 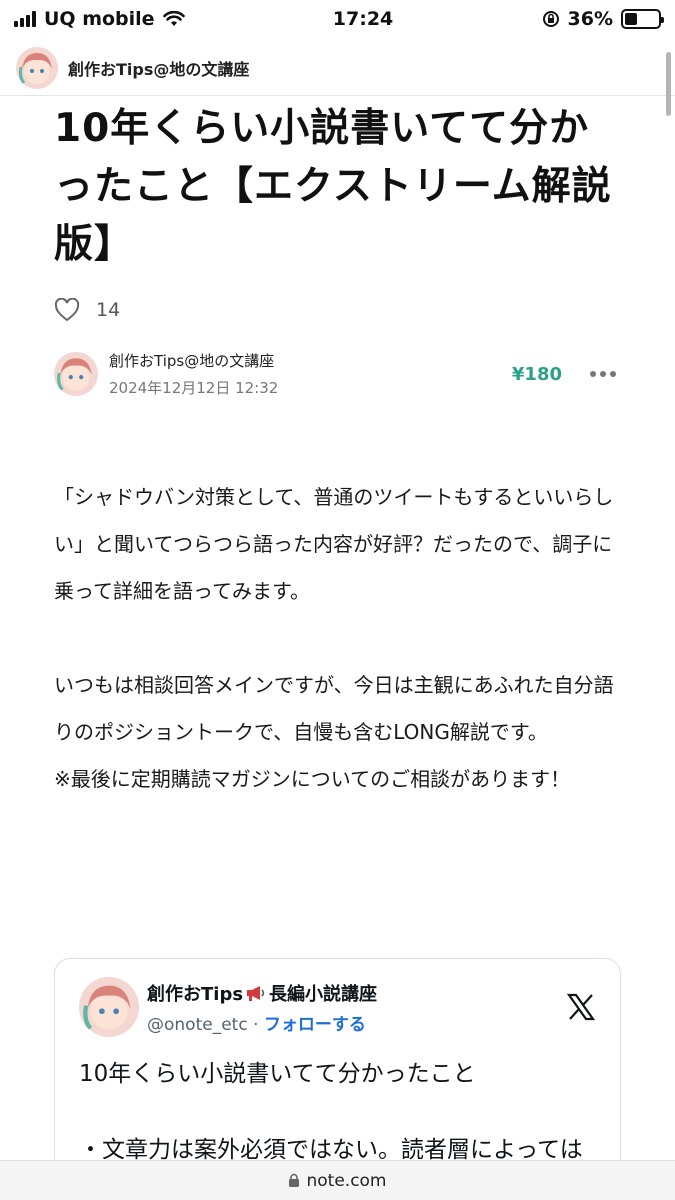 I want to click on x-logo-icon, so click(x=581, y=1007).